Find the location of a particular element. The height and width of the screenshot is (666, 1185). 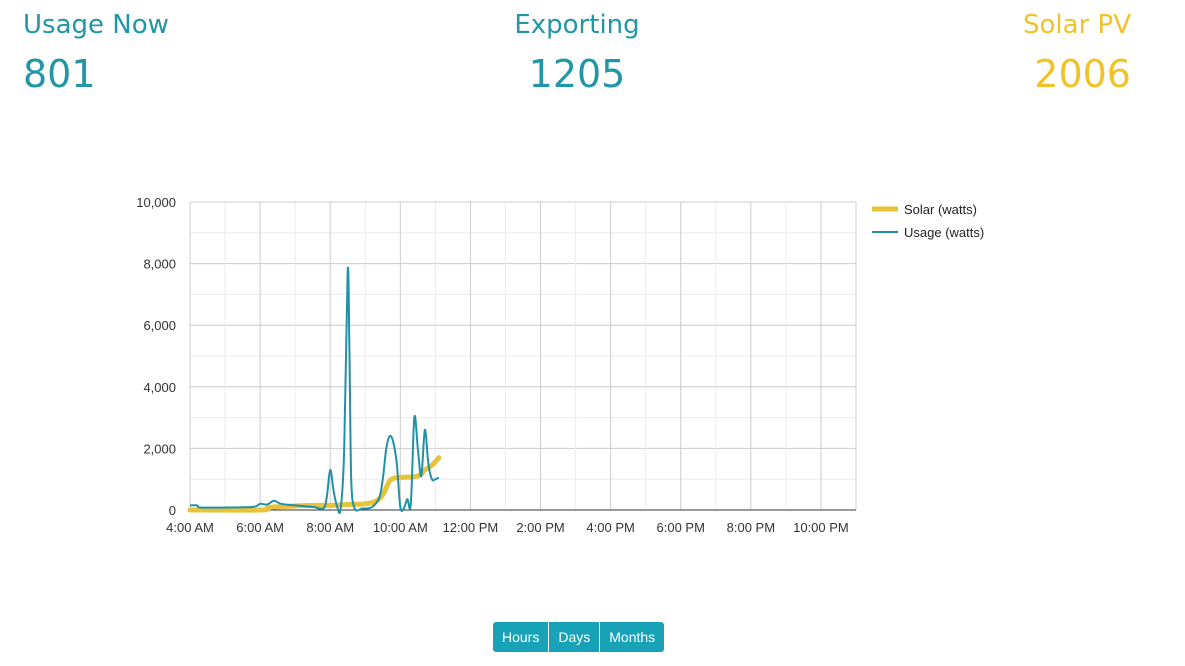

x-tick-label: 4:00 AM is located at coordinates (190, 527).